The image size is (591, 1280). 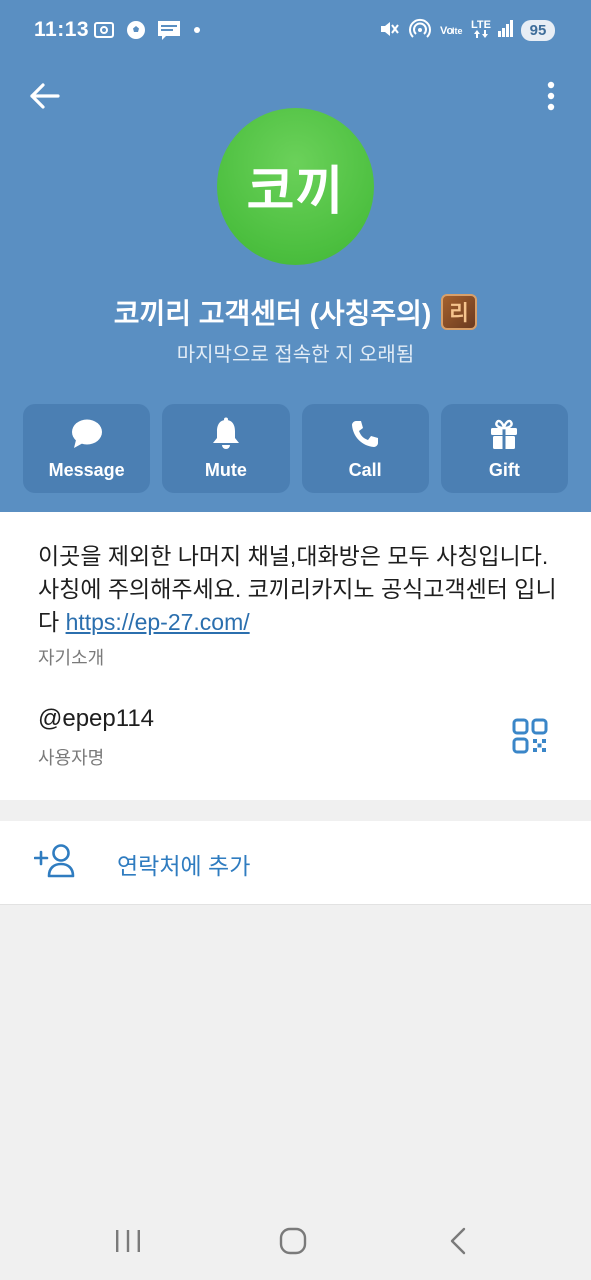 What do you see at coordinates (54, 861) in the screenshot?
I see `add-person-icon` at bounding box center [54, 861].